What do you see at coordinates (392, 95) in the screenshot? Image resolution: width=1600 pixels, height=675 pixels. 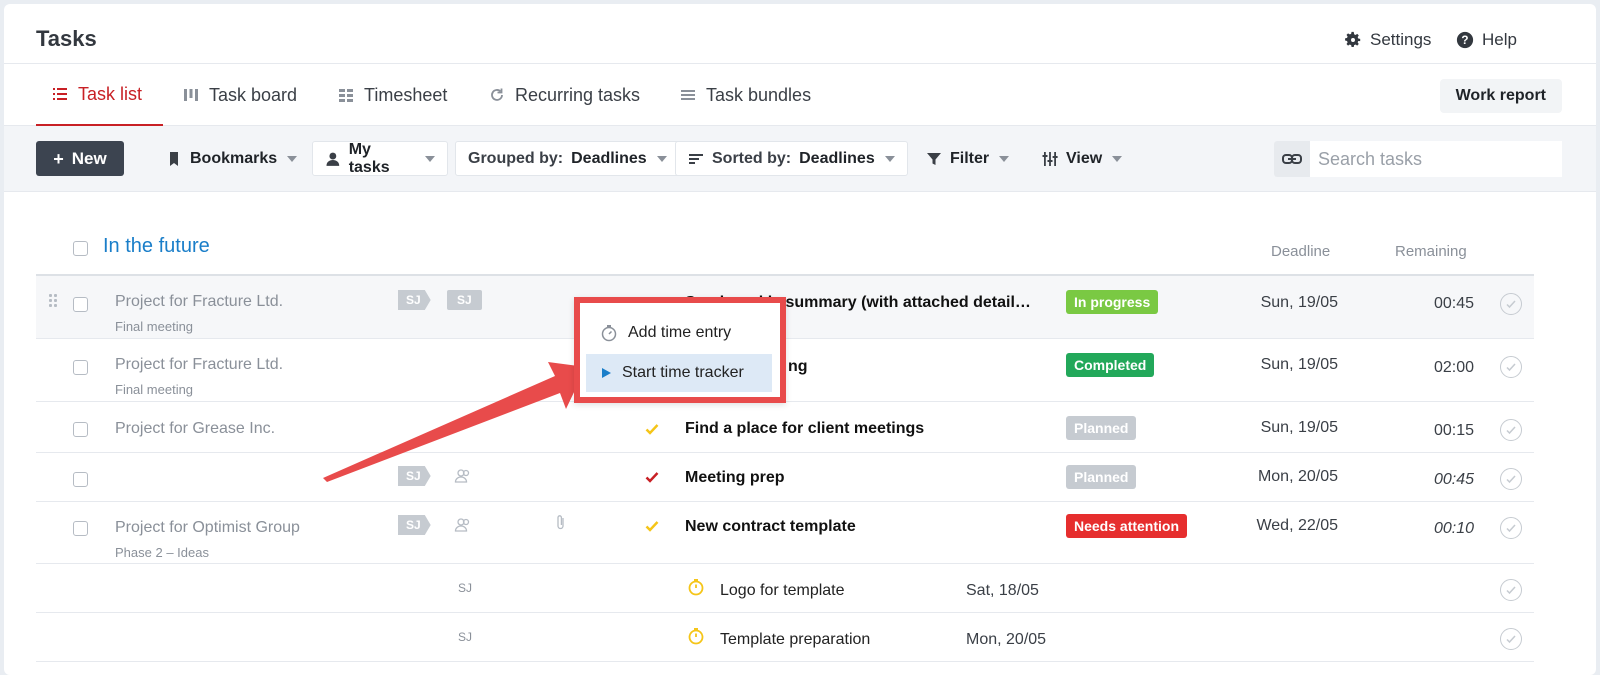 I see `tab-timesheet: Timesheet` at bounding box center [392, 95].